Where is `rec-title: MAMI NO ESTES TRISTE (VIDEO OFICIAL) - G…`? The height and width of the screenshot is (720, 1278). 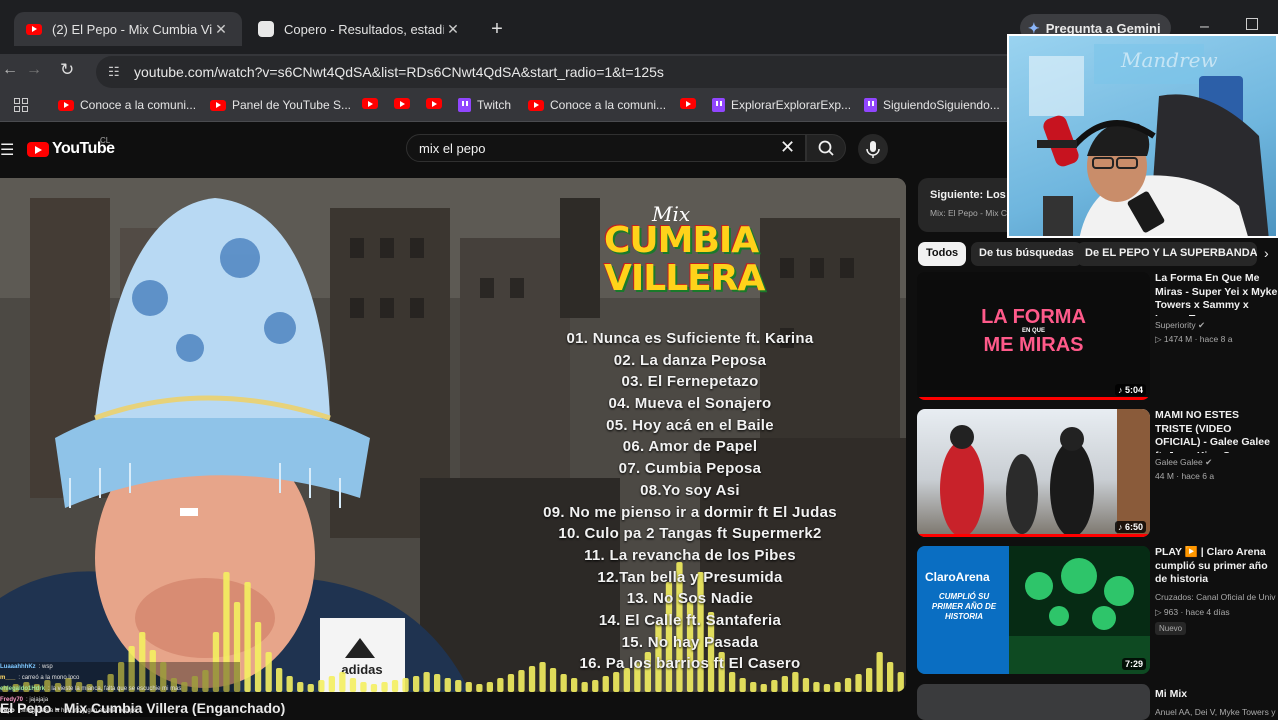 rec-title: MAMI NO ESTES TRISTE (VIDEO OFICIAL) - G… is located at coordinates (1216, 431).